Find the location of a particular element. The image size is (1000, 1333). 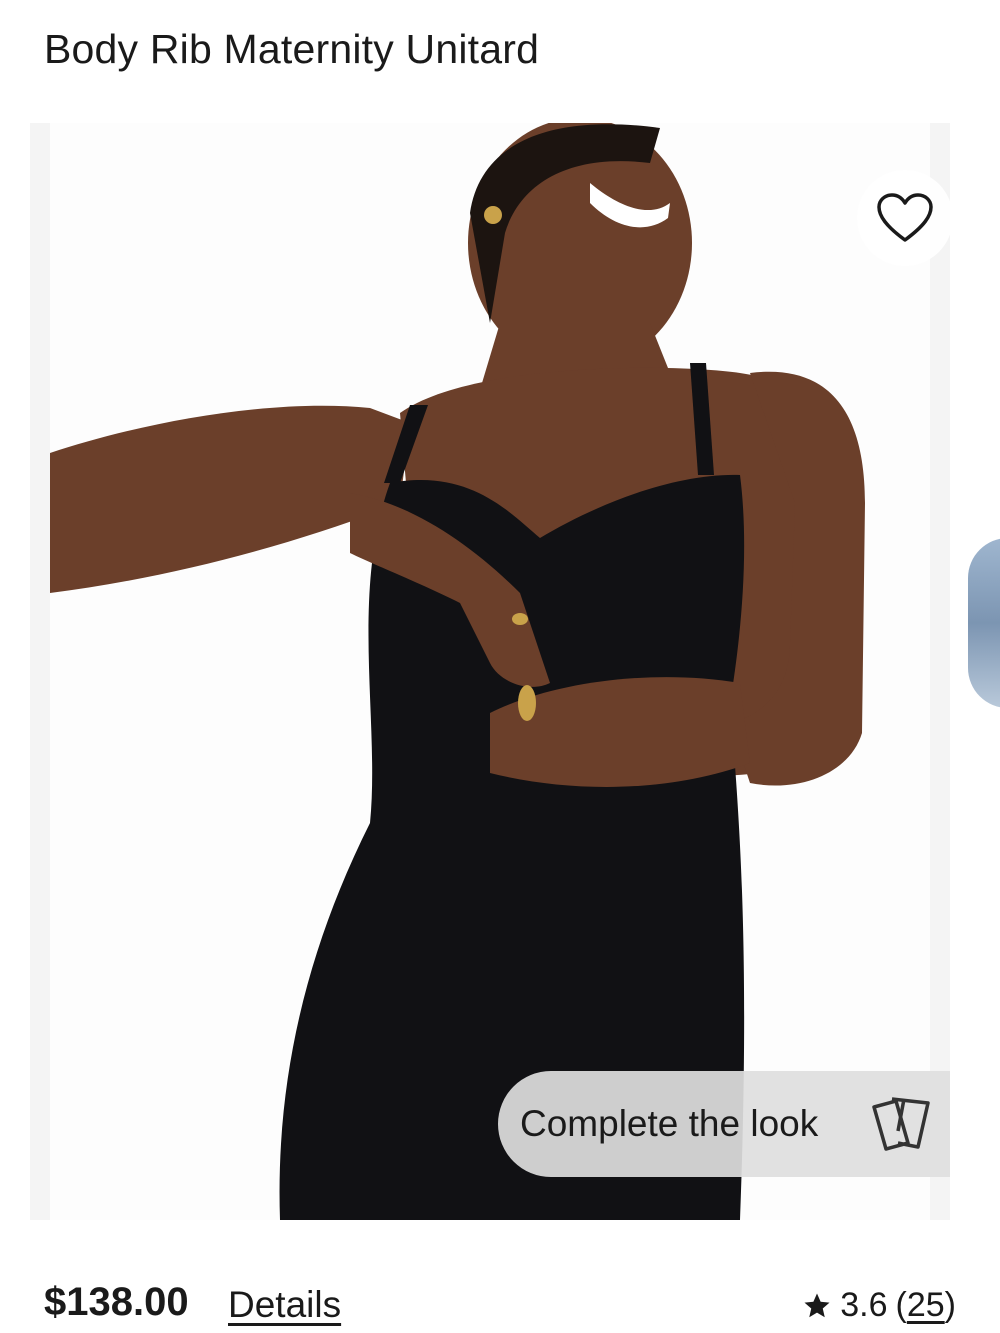

rating-open-paren: ( is located at coordinates (901, 1305).